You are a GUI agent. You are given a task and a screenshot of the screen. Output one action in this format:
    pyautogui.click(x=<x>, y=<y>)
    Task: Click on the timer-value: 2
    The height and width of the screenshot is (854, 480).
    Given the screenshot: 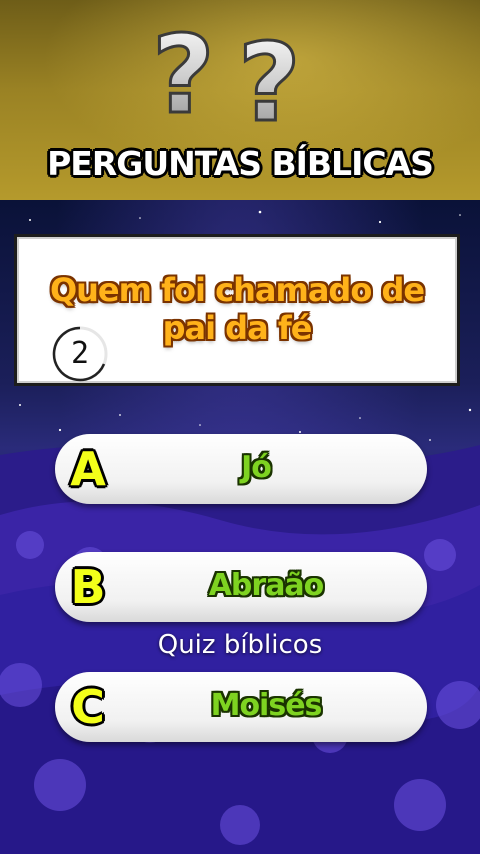 What is the action you would take?
    pyautogui.click(x=80, y=353)
    